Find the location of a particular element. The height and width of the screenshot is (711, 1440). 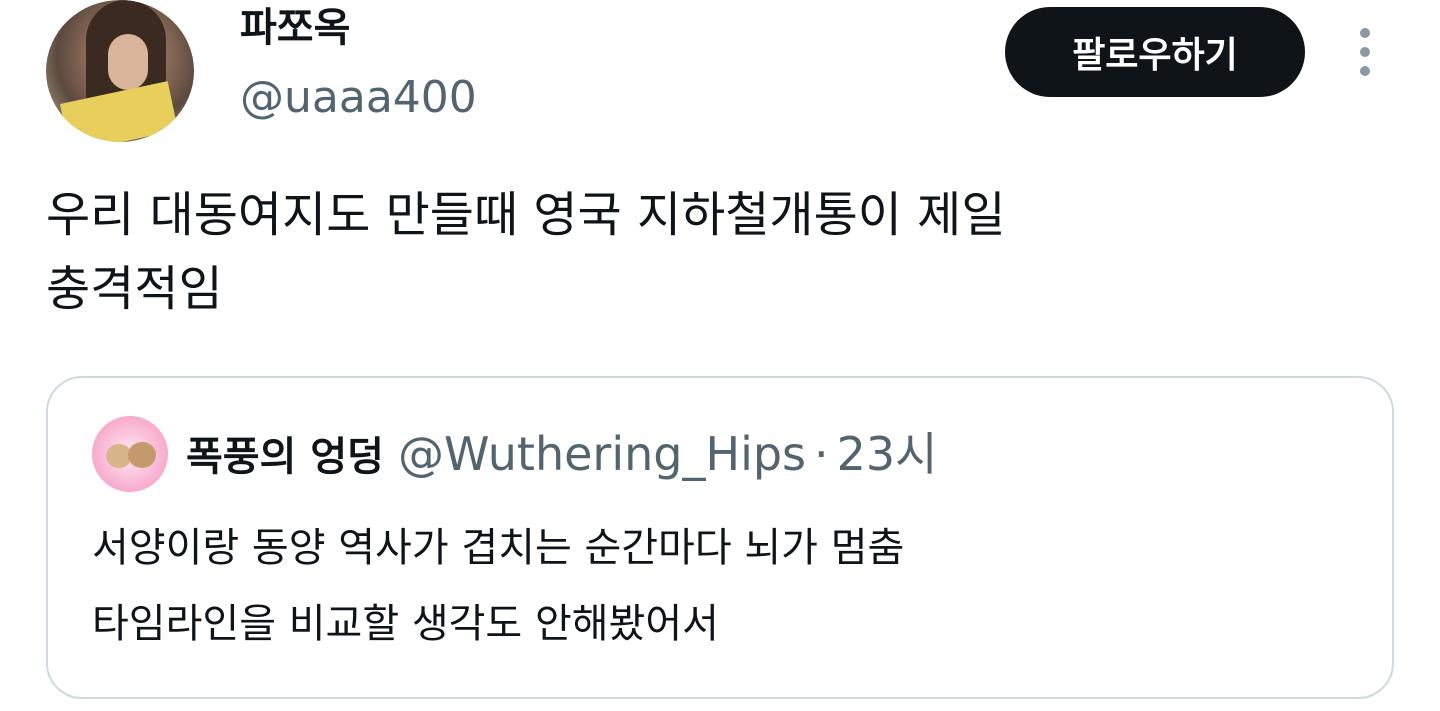

more-vertical-icon is located at coordinates (1365, 52).